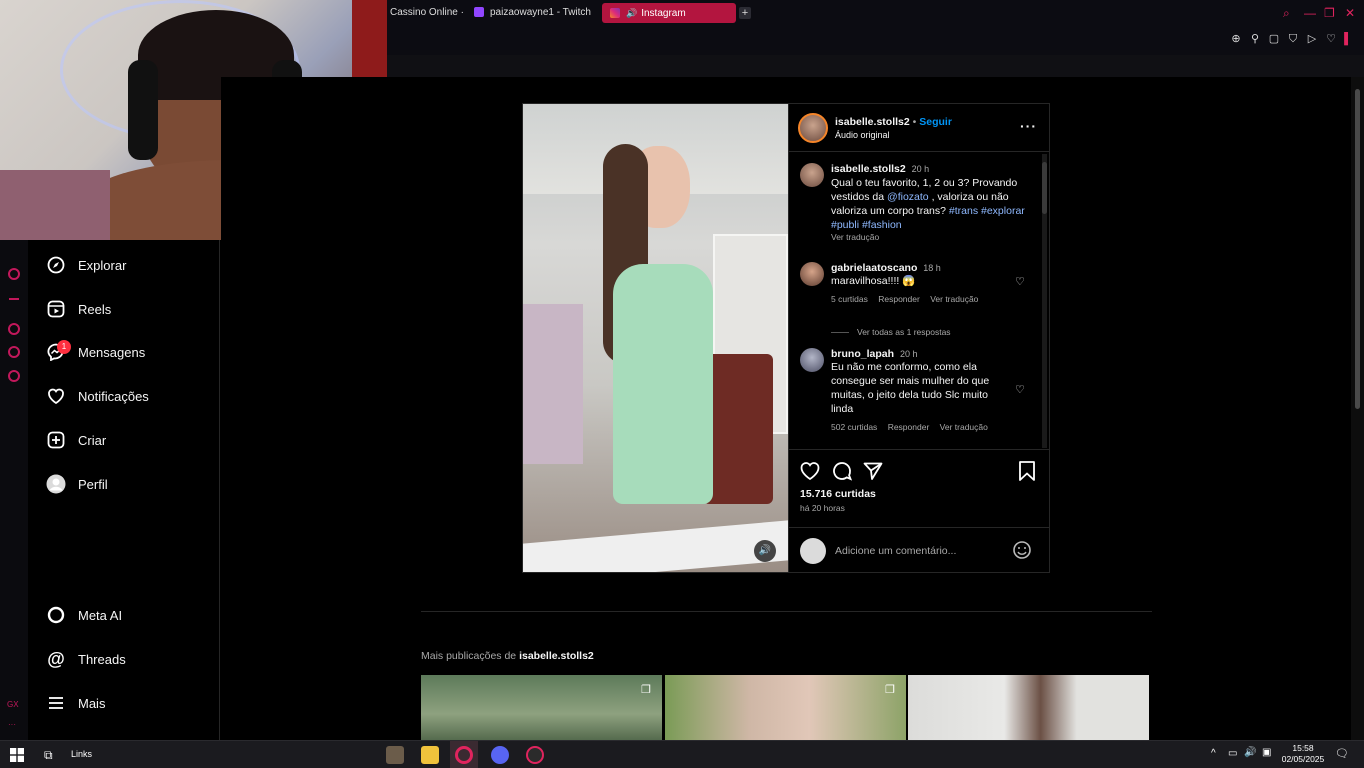 The height and width of the screenshot is (768, 1364). What do you see at coordinates (14, 329) in the screenshot?
I see `rail-icon-history` at bounding box center [14, 329].